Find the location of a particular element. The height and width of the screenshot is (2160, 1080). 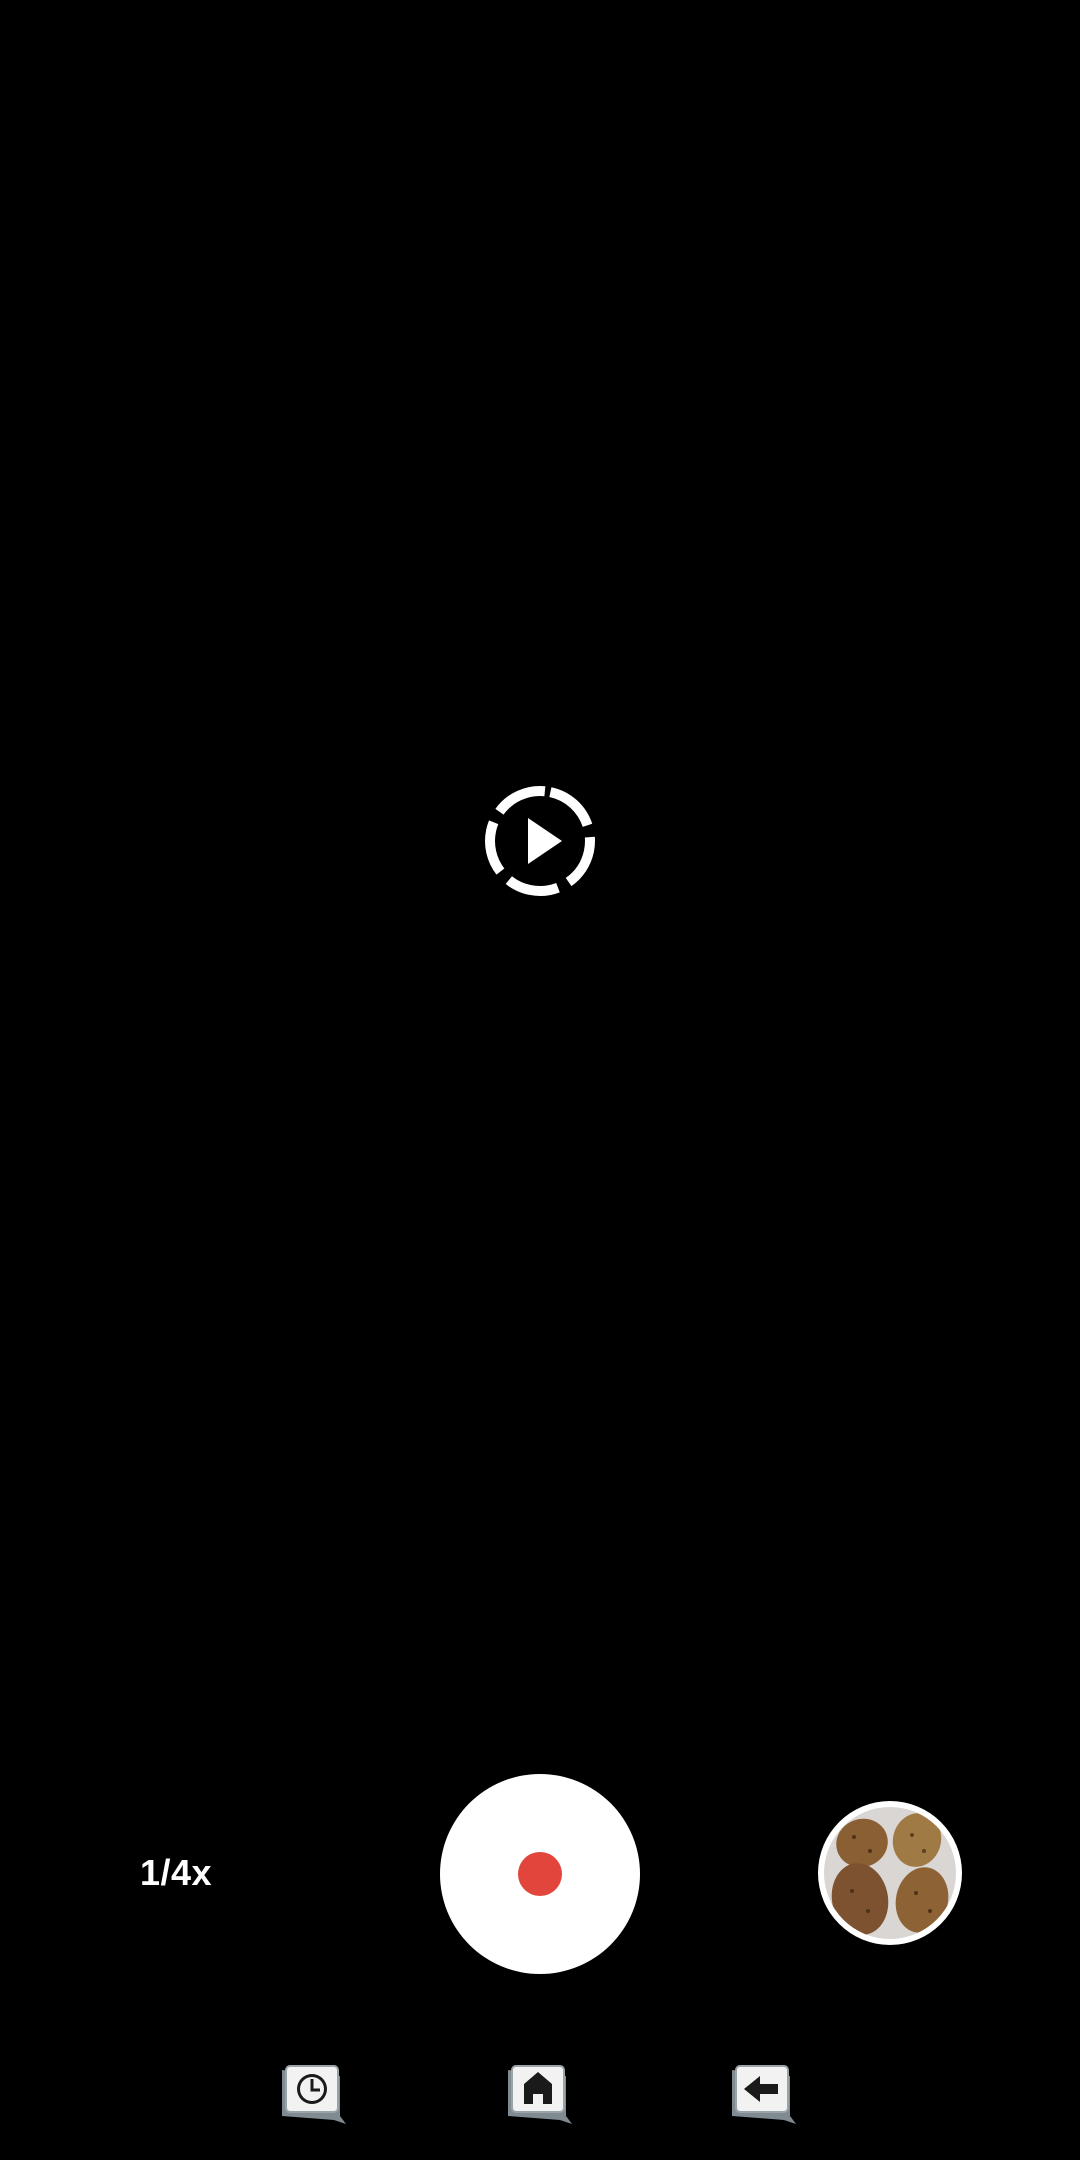

slow-motion-speed-label: 1/4x is located at coordinates (200, 1873).